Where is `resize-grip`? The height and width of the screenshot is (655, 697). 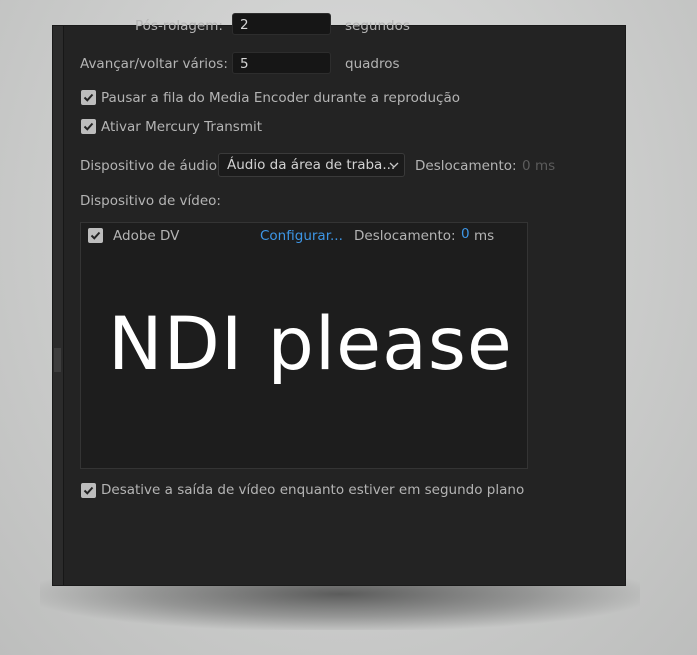
resize-grip is located at coordinates (57, 360).